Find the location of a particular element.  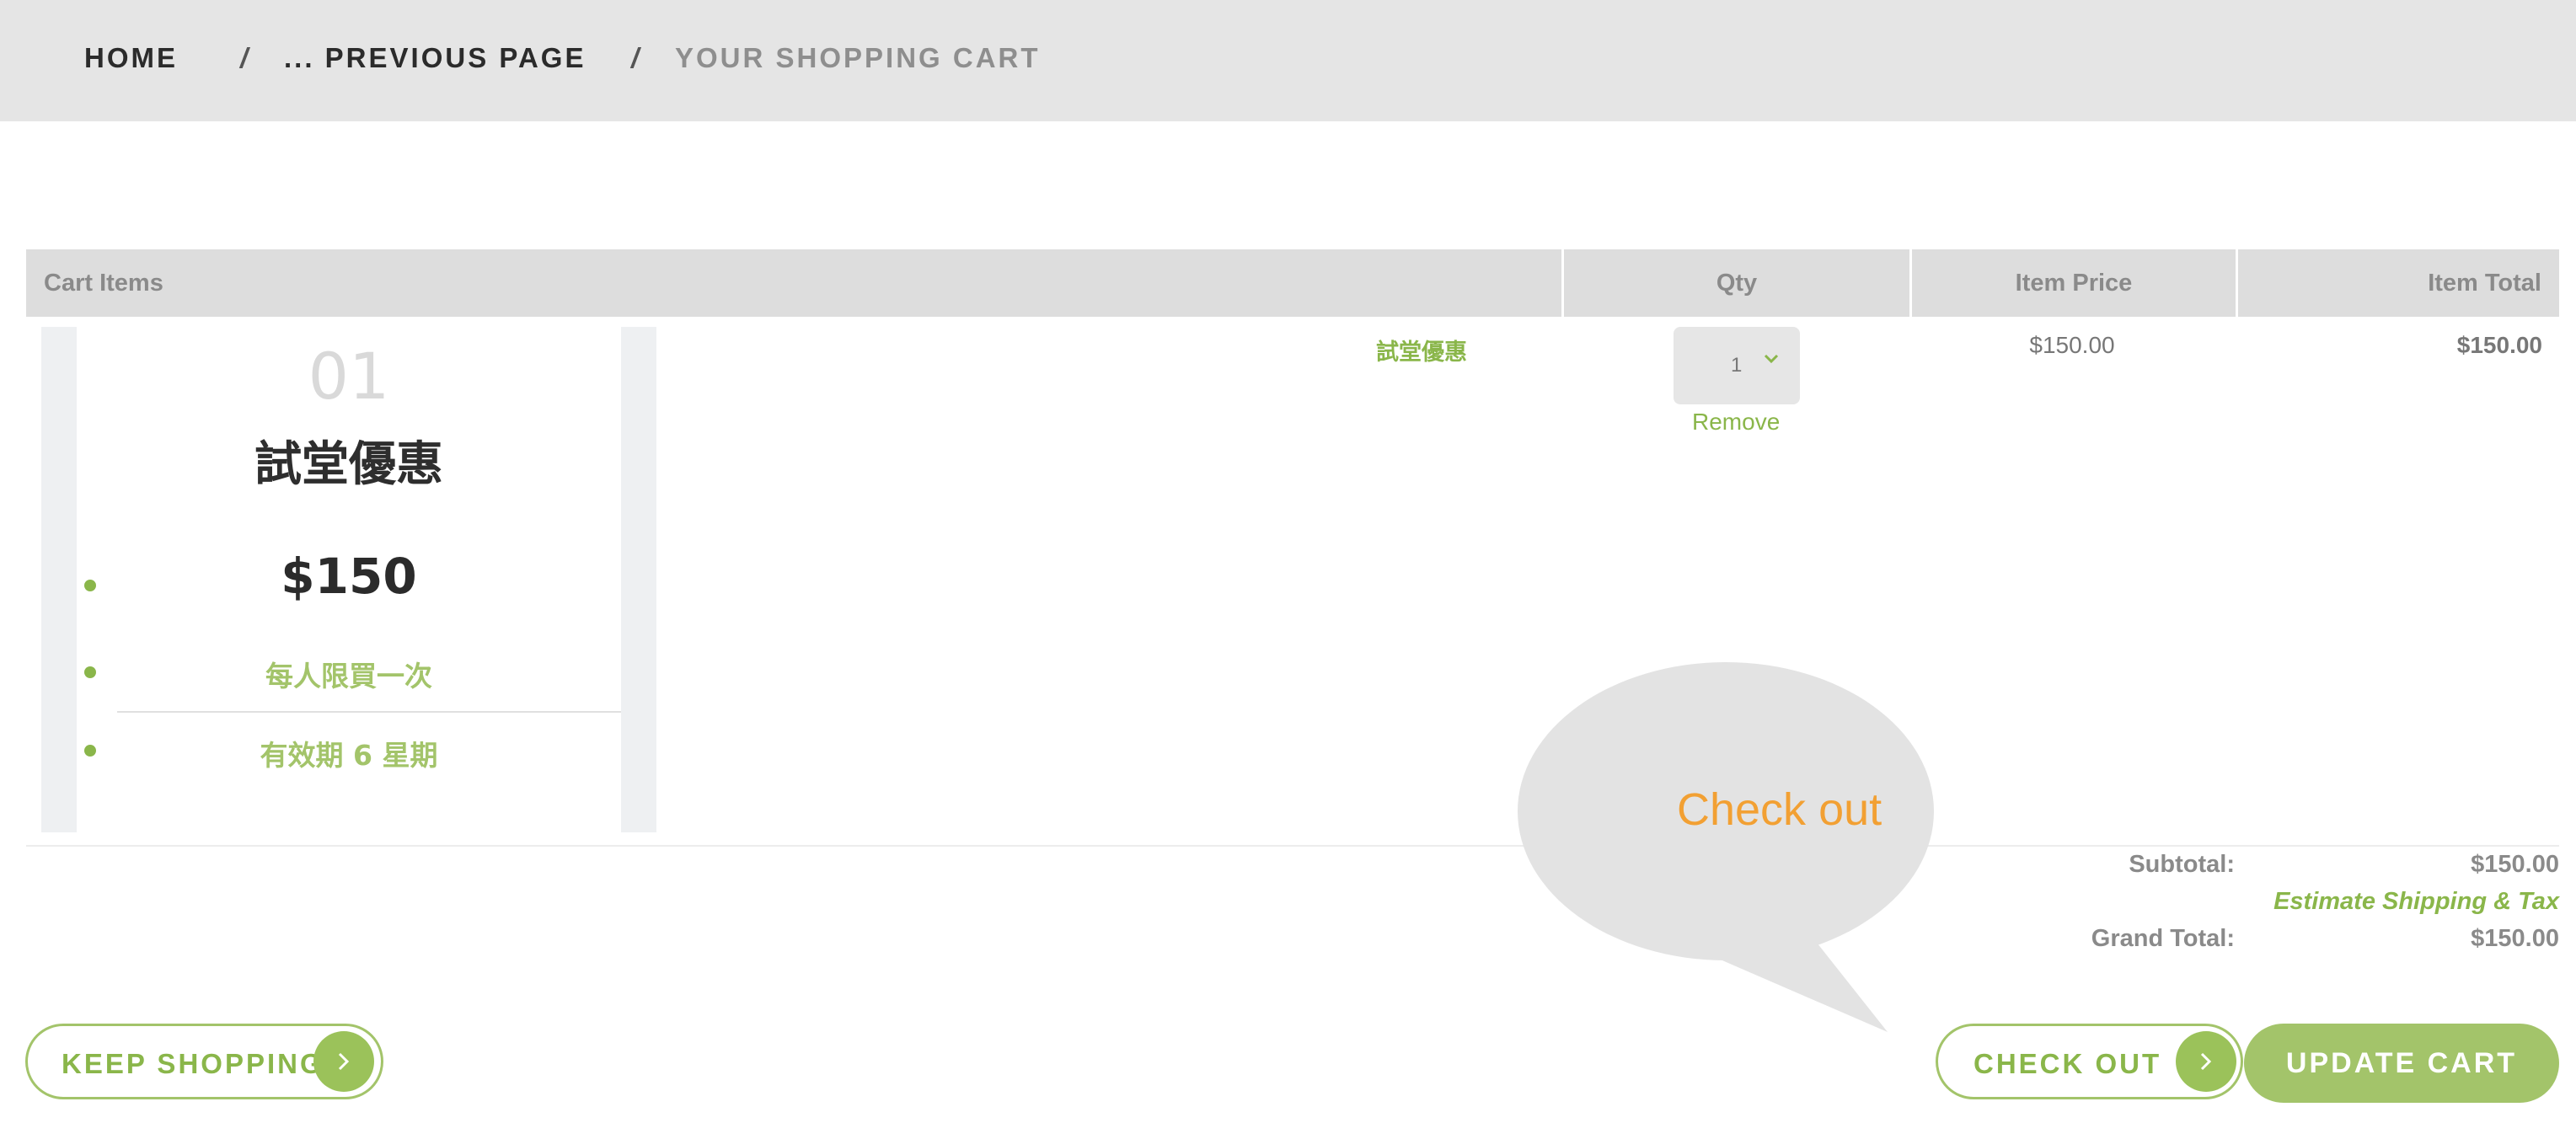

remove-link: Remove is located at coordinates (1736, 422).